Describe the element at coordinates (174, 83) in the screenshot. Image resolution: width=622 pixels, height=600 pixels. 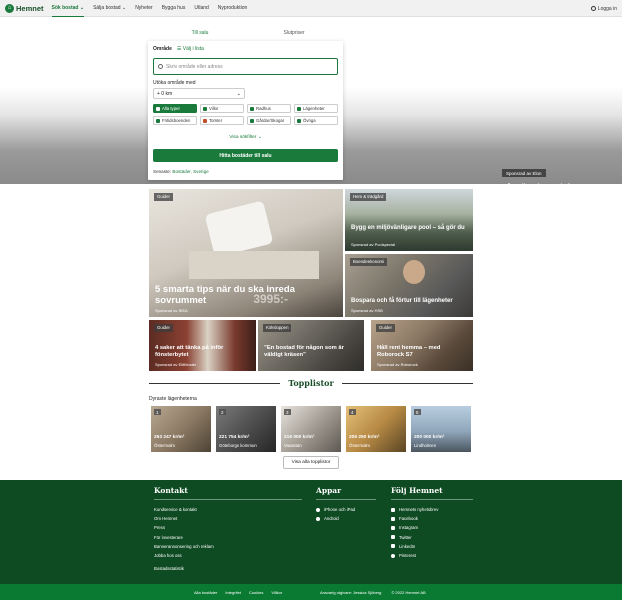
I see `extend-area-label: Utöka område med` at that location.